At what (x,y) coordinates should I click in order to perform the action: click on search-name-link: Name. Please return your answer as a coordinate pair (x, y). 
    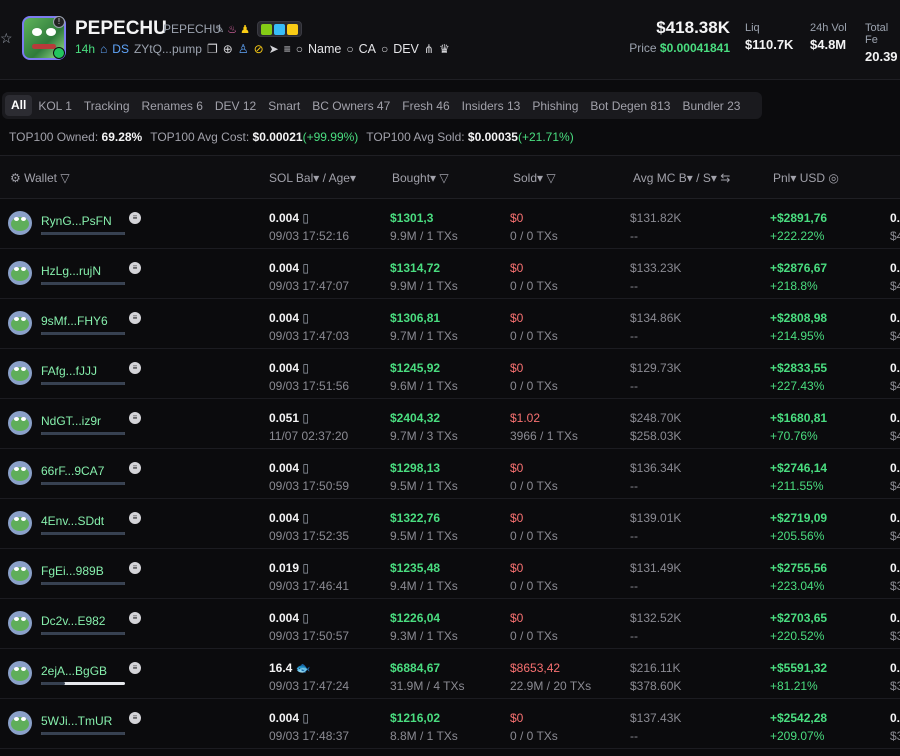
    Looking at the image, I should click on (324, 49).